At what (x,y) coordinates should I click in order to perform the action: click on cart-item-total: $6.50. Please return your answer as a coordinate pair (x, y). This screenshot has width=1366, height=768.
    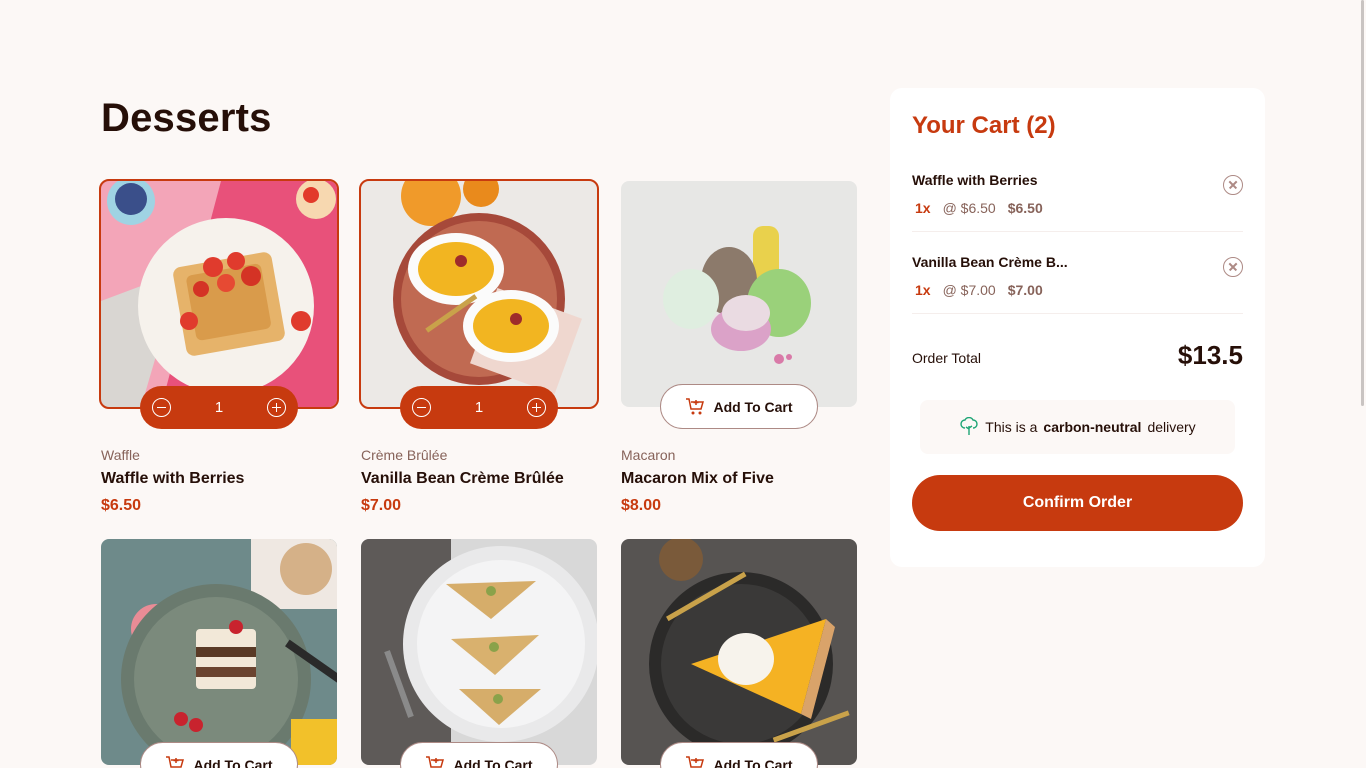
    Looking at the image, I should click on (1025, 208).